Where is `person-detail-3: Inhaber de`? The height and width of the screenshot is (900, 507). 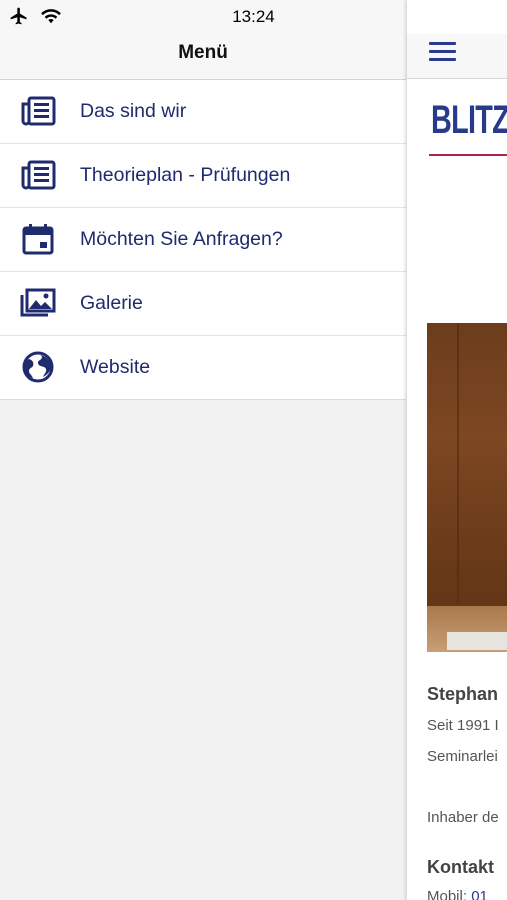
person-detail-3: Inhaber de is located at coordinates (463, 817).